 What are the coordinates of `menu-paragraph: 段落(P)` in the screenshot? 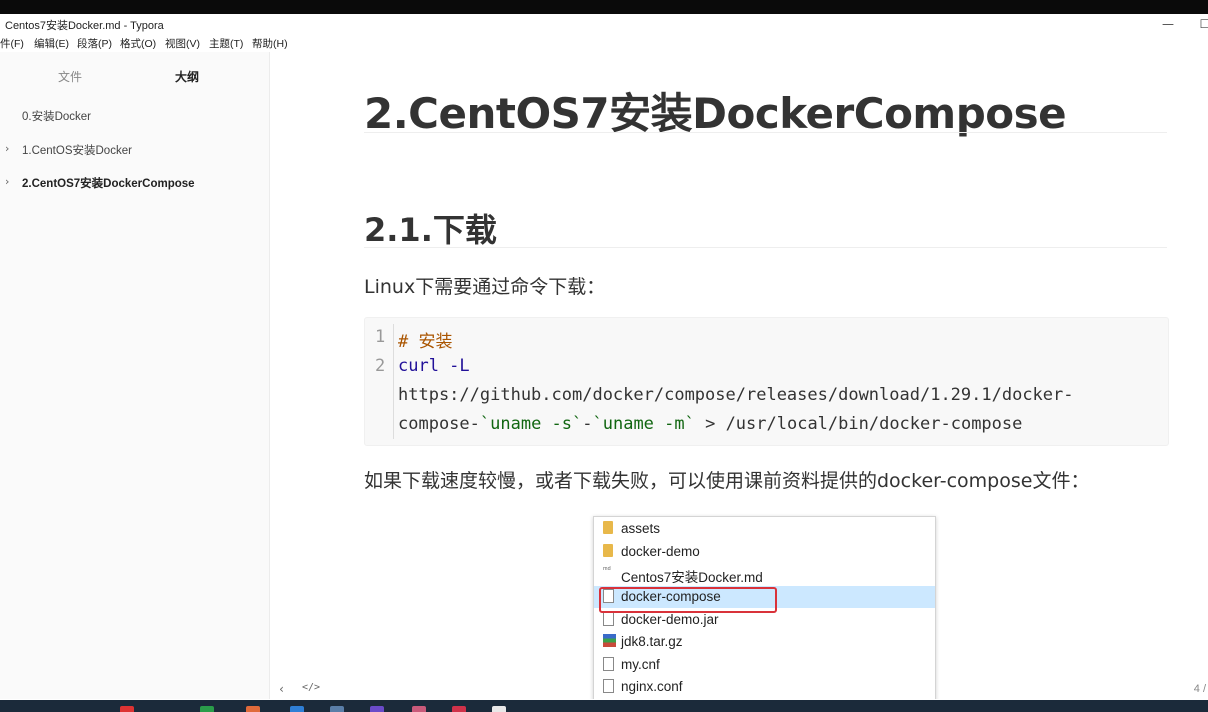 It's located at (94, 43).